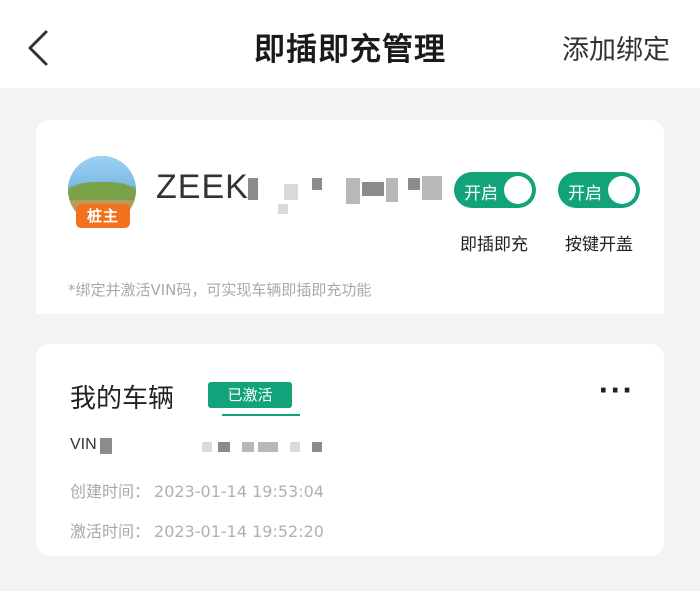 Image resolution: width=700 pixels, height=591 pixels. I want to click on owner-badge: 桩主, so click(103, 216).